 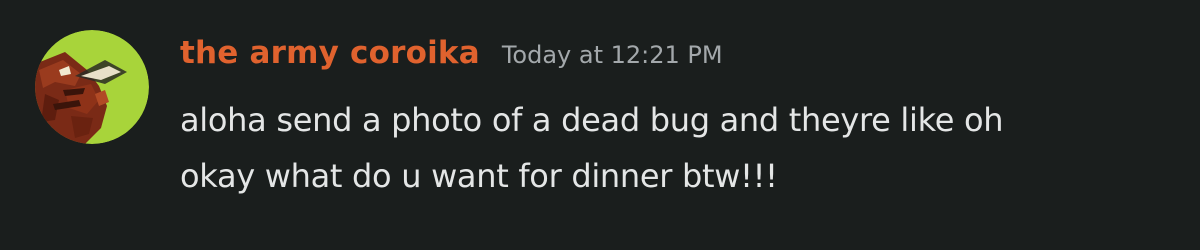 What do you see at coordinates (479, 176) in the screenshot?
I see `message-text-line: okay what do u want for dinner btw!!!` at bounding box center [479, 176].